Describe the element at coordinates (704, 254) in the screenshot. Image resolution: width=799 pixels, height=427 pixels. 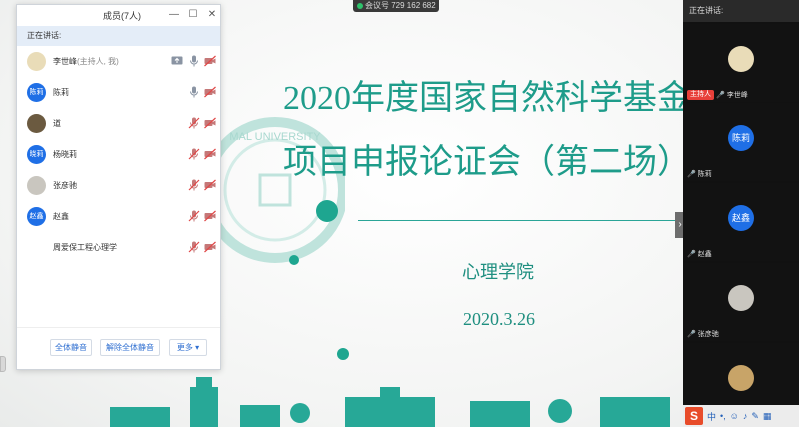
I see `tile-name: 赵鑫` at that location.